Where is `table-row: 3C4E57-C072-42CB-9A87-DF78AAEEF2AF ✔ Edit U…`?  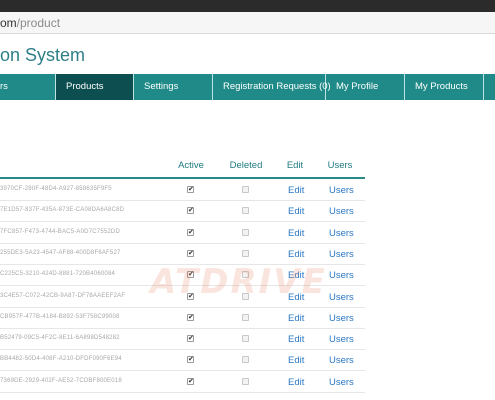
table-row: 3C4E57-C072-42CB-9A87-DF78AAEEF2AF ✔ Edit U… is located at coordinates (182, 297).